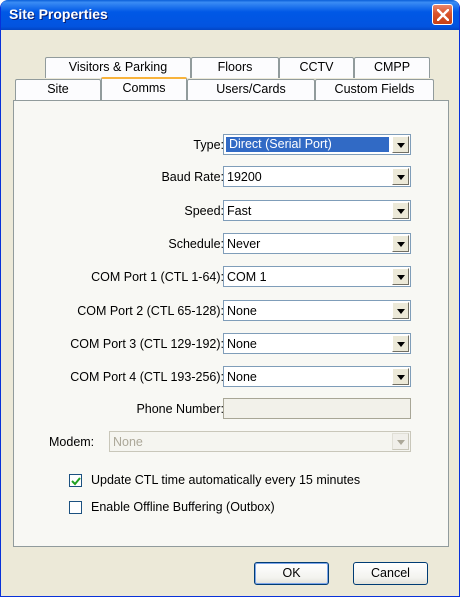 The height and width of the screenshot is (597, 460). What do you see at coordinates (144, 88) in the screenshot?
I see `tab-comms: Comms` at bounding box center [144, 88].